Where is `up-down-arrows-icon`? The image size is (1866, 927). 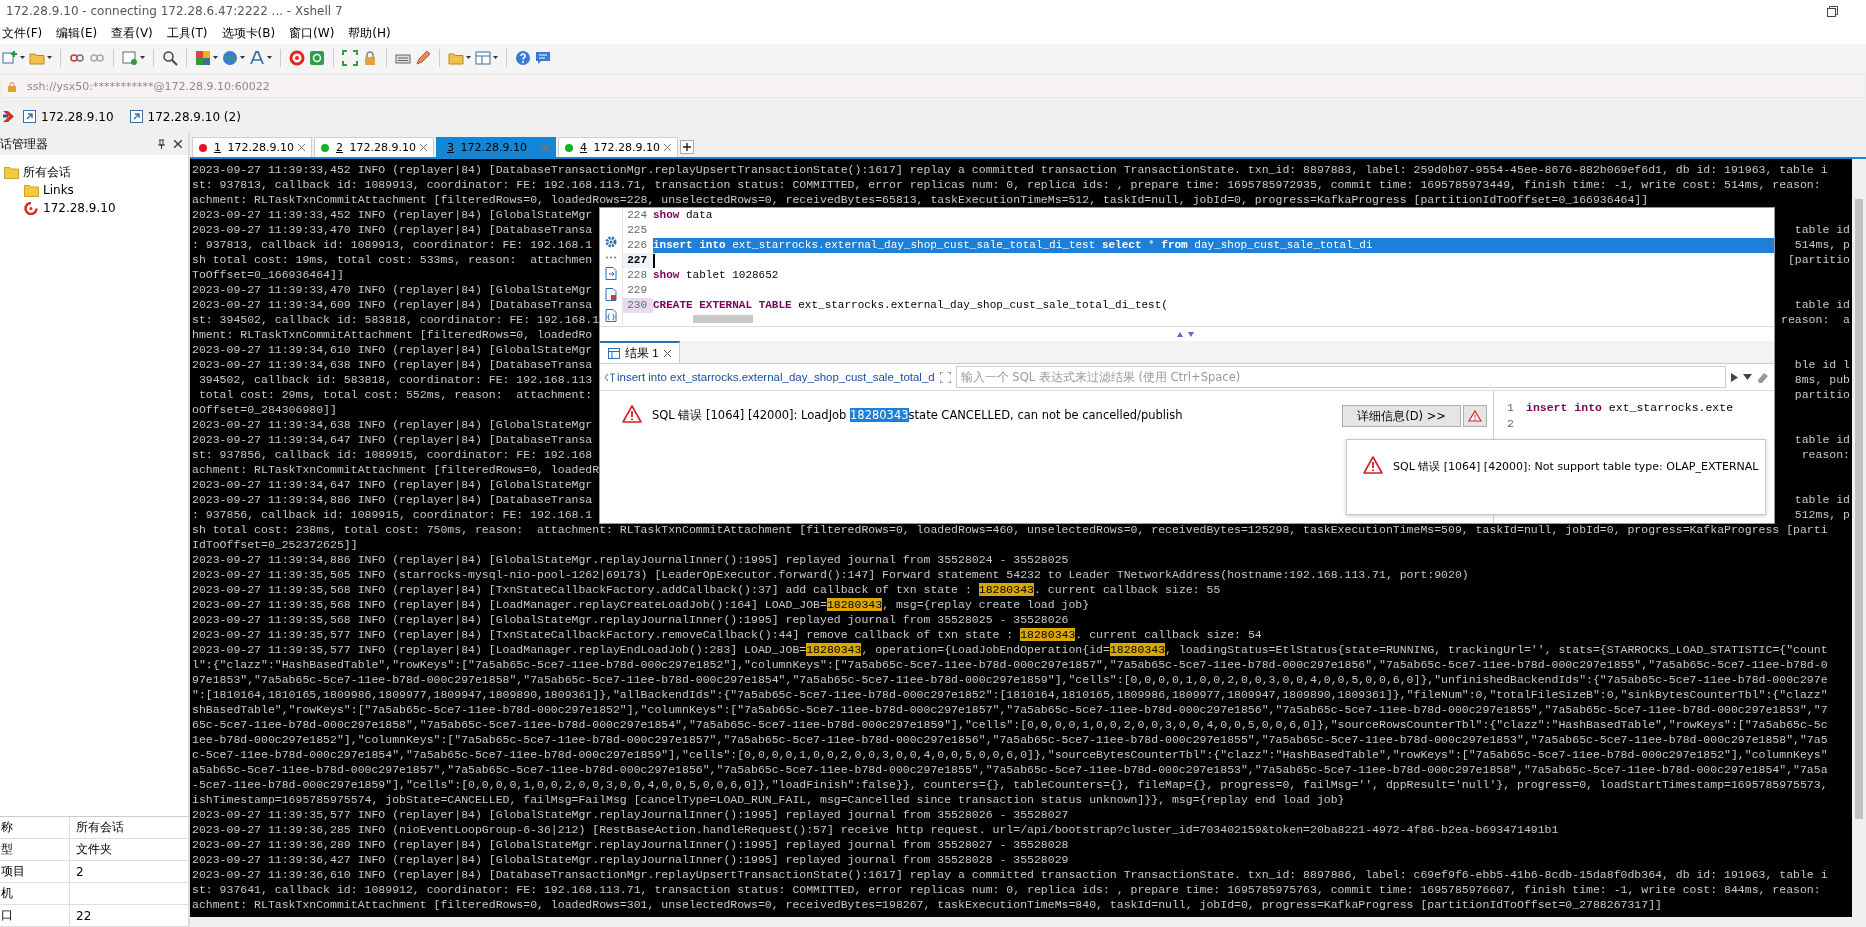 up-down-arrows-icon is located at coordinates (1187, 334).